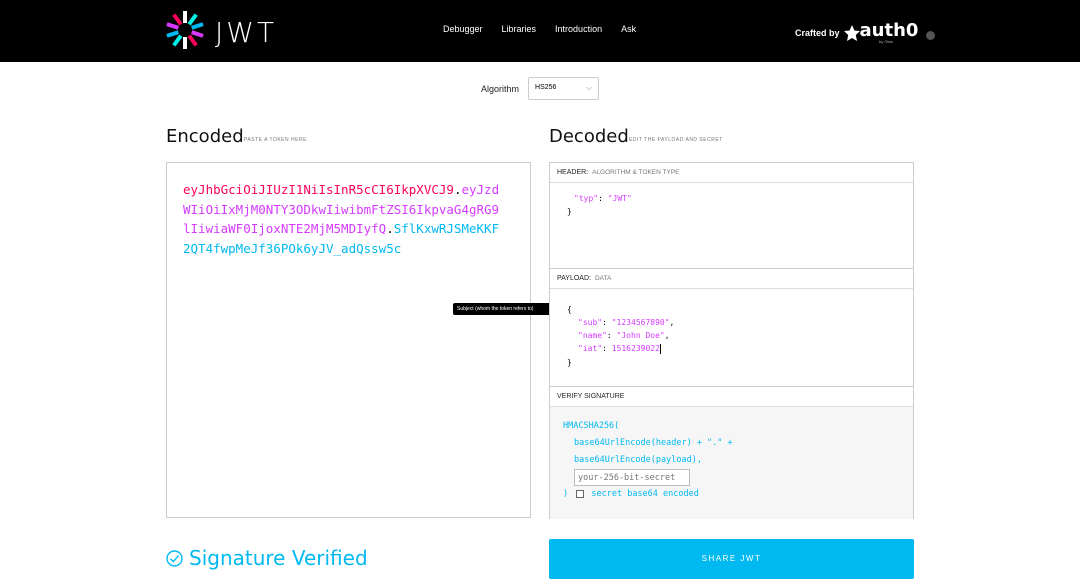  I want to click on verify-line-header: base64UrlEncode(header) + "." +, so click(653, 443).